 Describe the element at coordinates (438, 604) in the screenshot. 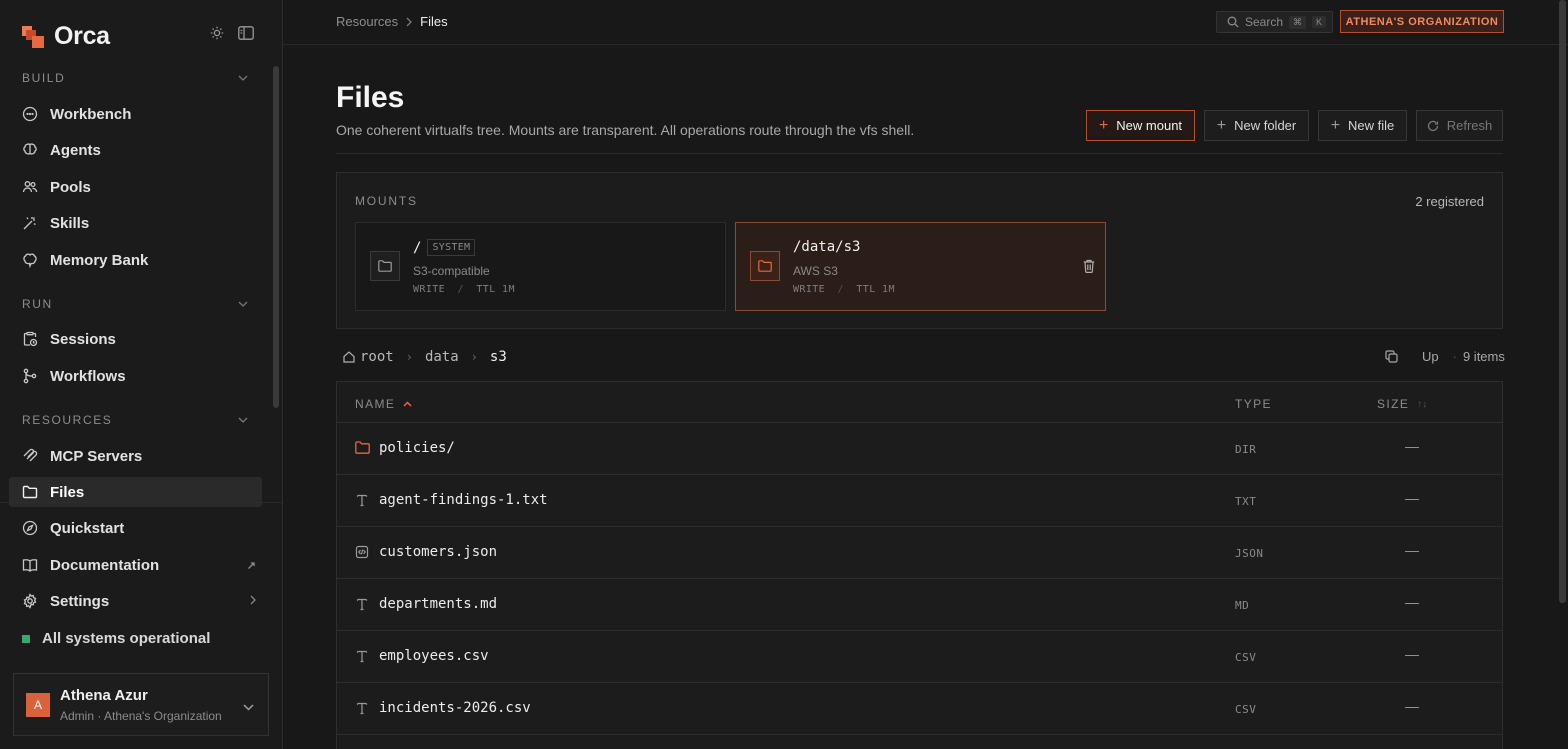

I see `file-name: departments.md` at that location.